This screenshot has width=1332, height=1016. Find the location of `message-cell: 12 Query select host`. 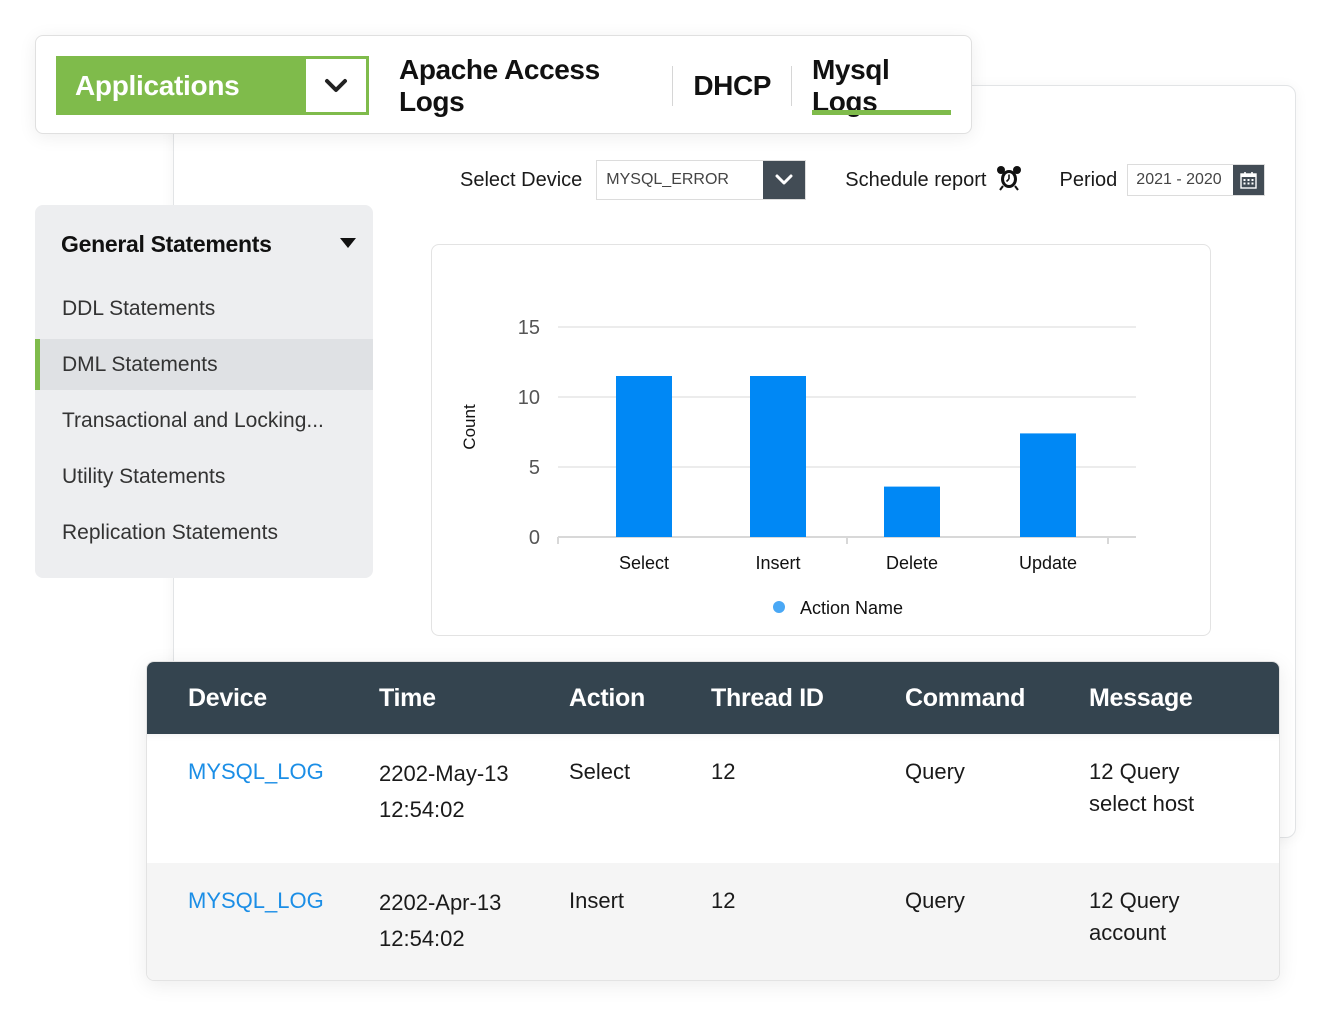

message-cell: 12 Query select host is located at coordinates (1159, 788).